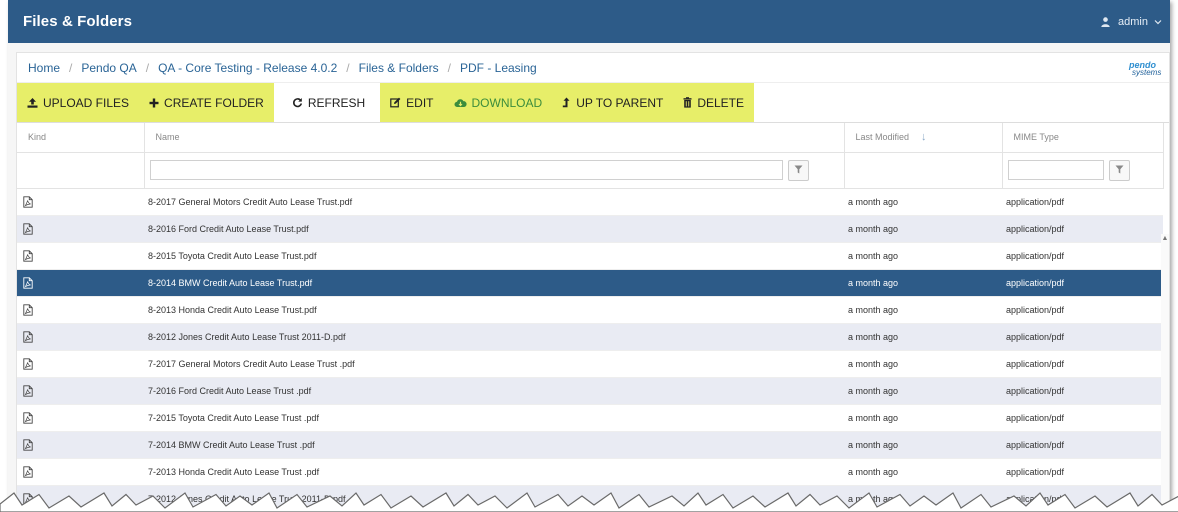 This screenshot has width=1178, height=512. What do you see at coordinates (1165, 373) in the screenshot?
I see `vertical-scrollbar: ▲` at bounding box center [1165, 373].